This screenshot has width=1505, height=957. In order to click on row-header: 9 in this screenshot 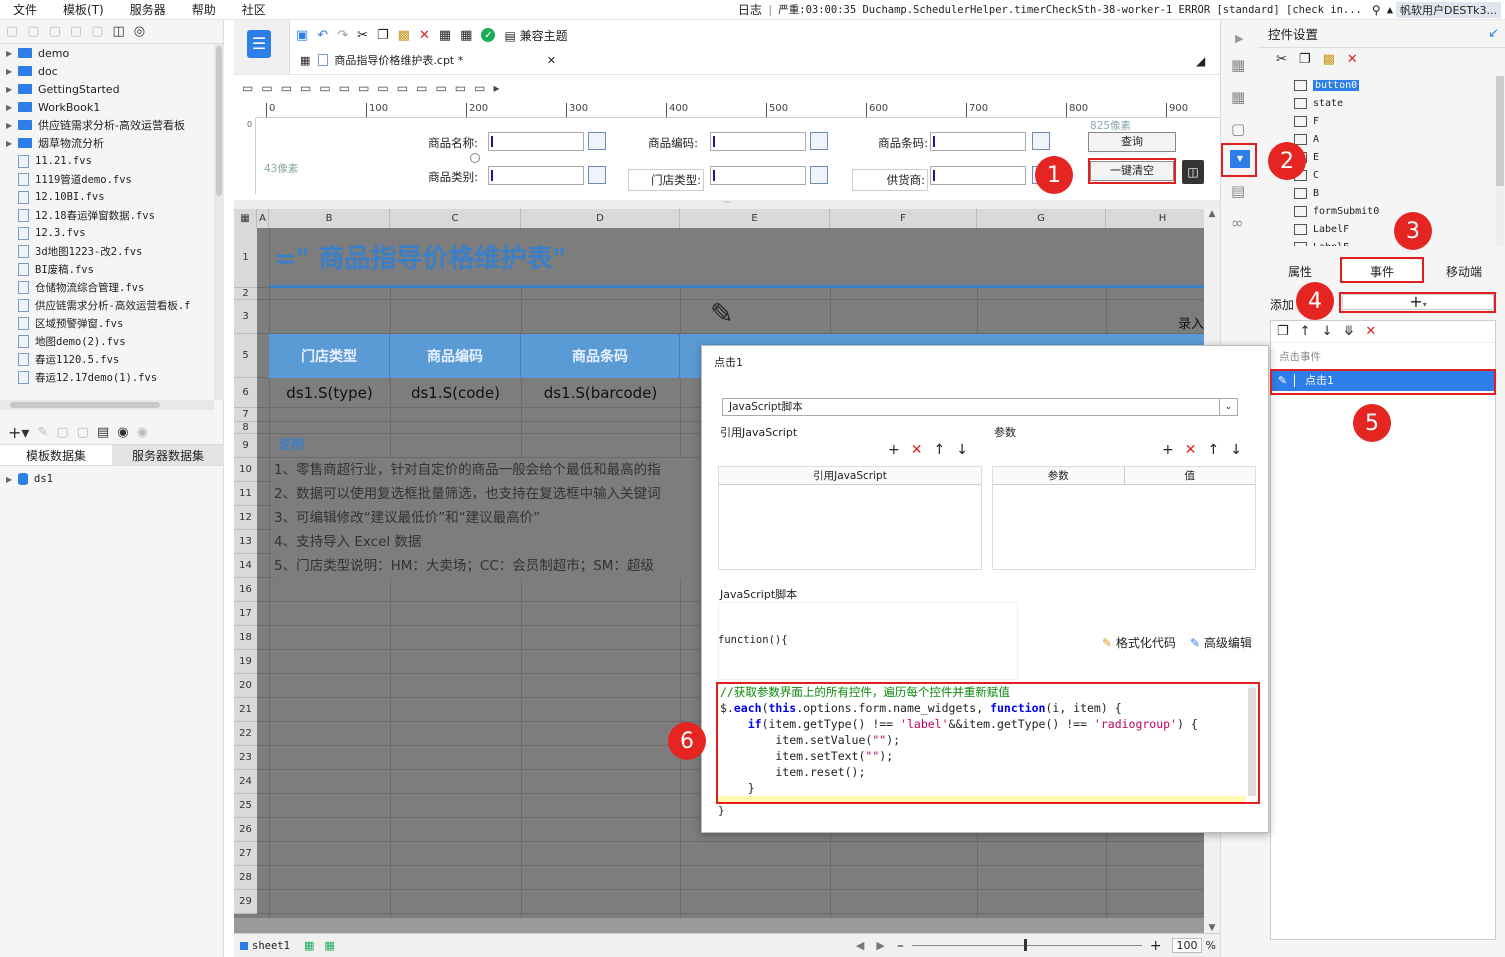, I will do `click(245, 446)`.